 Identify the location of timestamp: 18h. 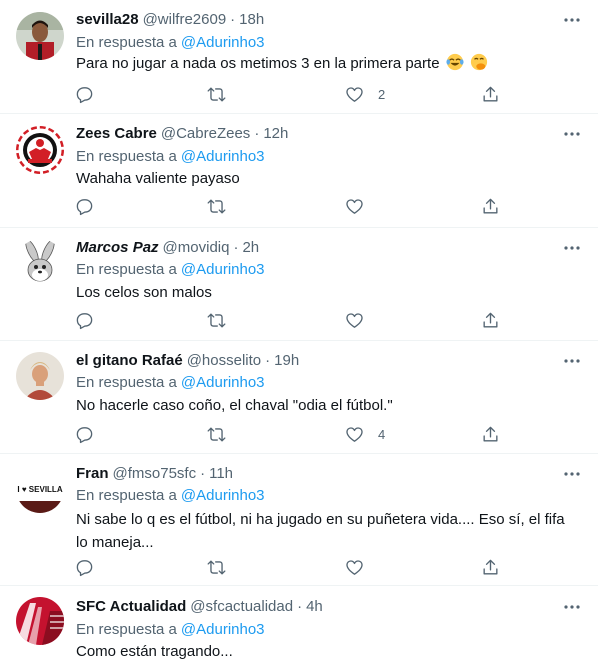
(251, 19).